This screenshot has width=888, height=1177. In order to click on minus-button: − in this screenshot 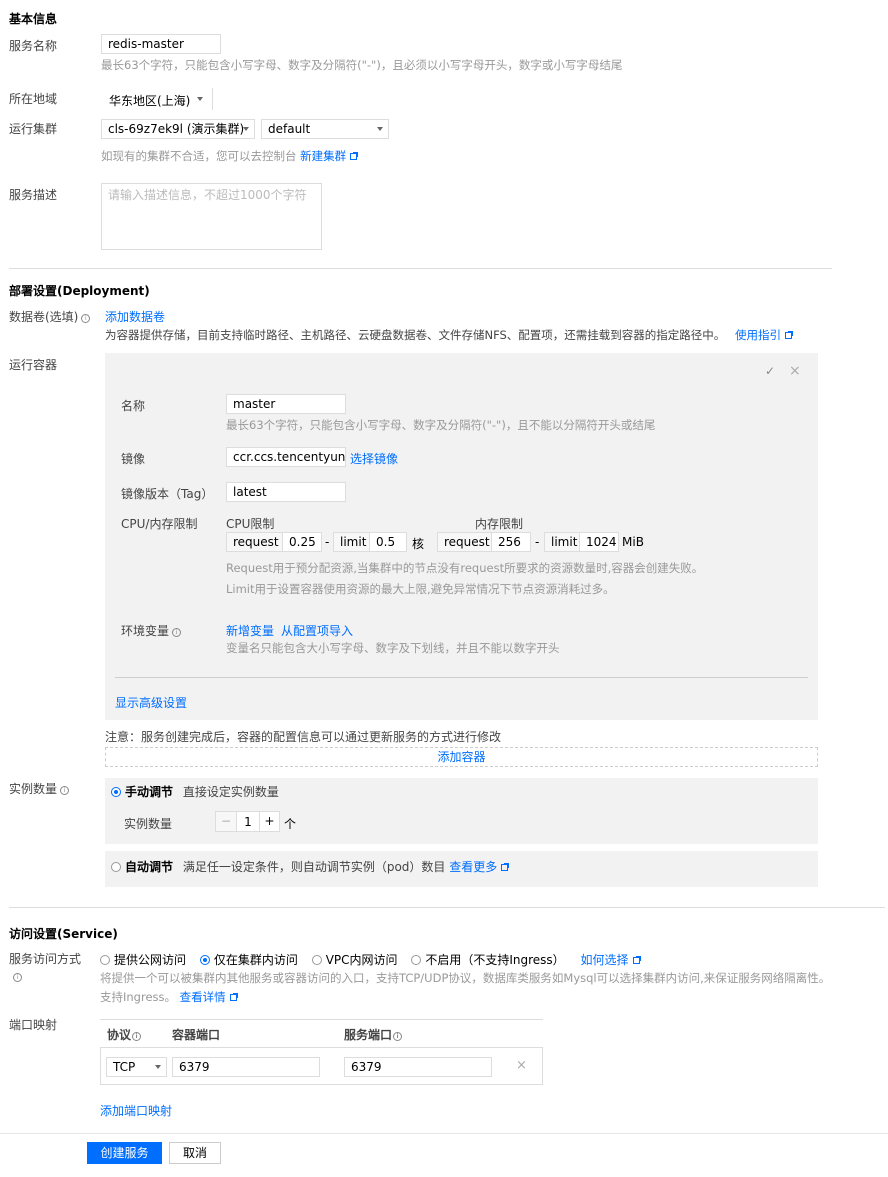, I will do `click(226, 821)`.